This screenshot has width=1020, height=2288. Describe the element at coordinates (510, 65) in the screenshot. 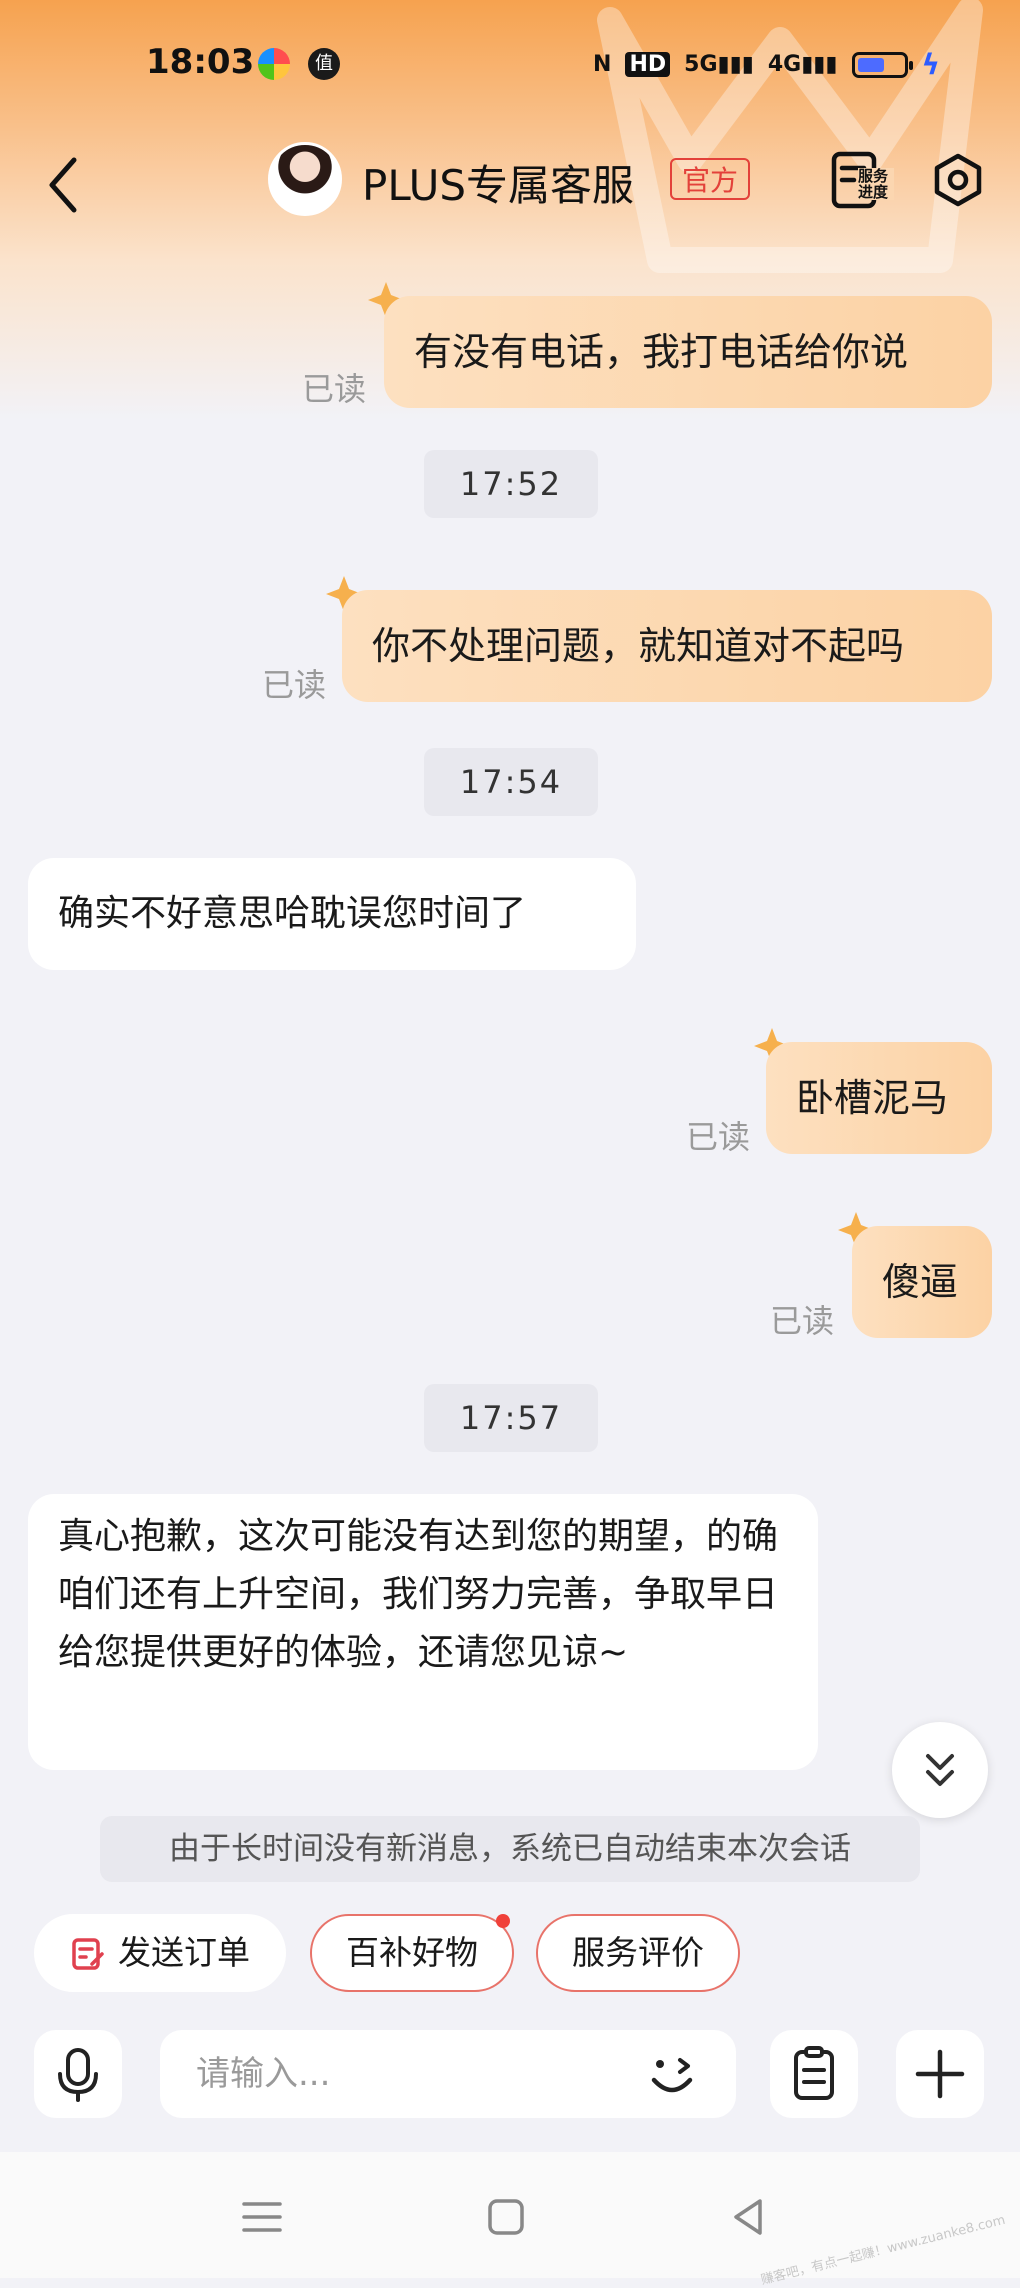

I see `status-bar: 18:03 值 N HD 5G▮▮▮ 4G▮▮▮ ϟ` at that location.